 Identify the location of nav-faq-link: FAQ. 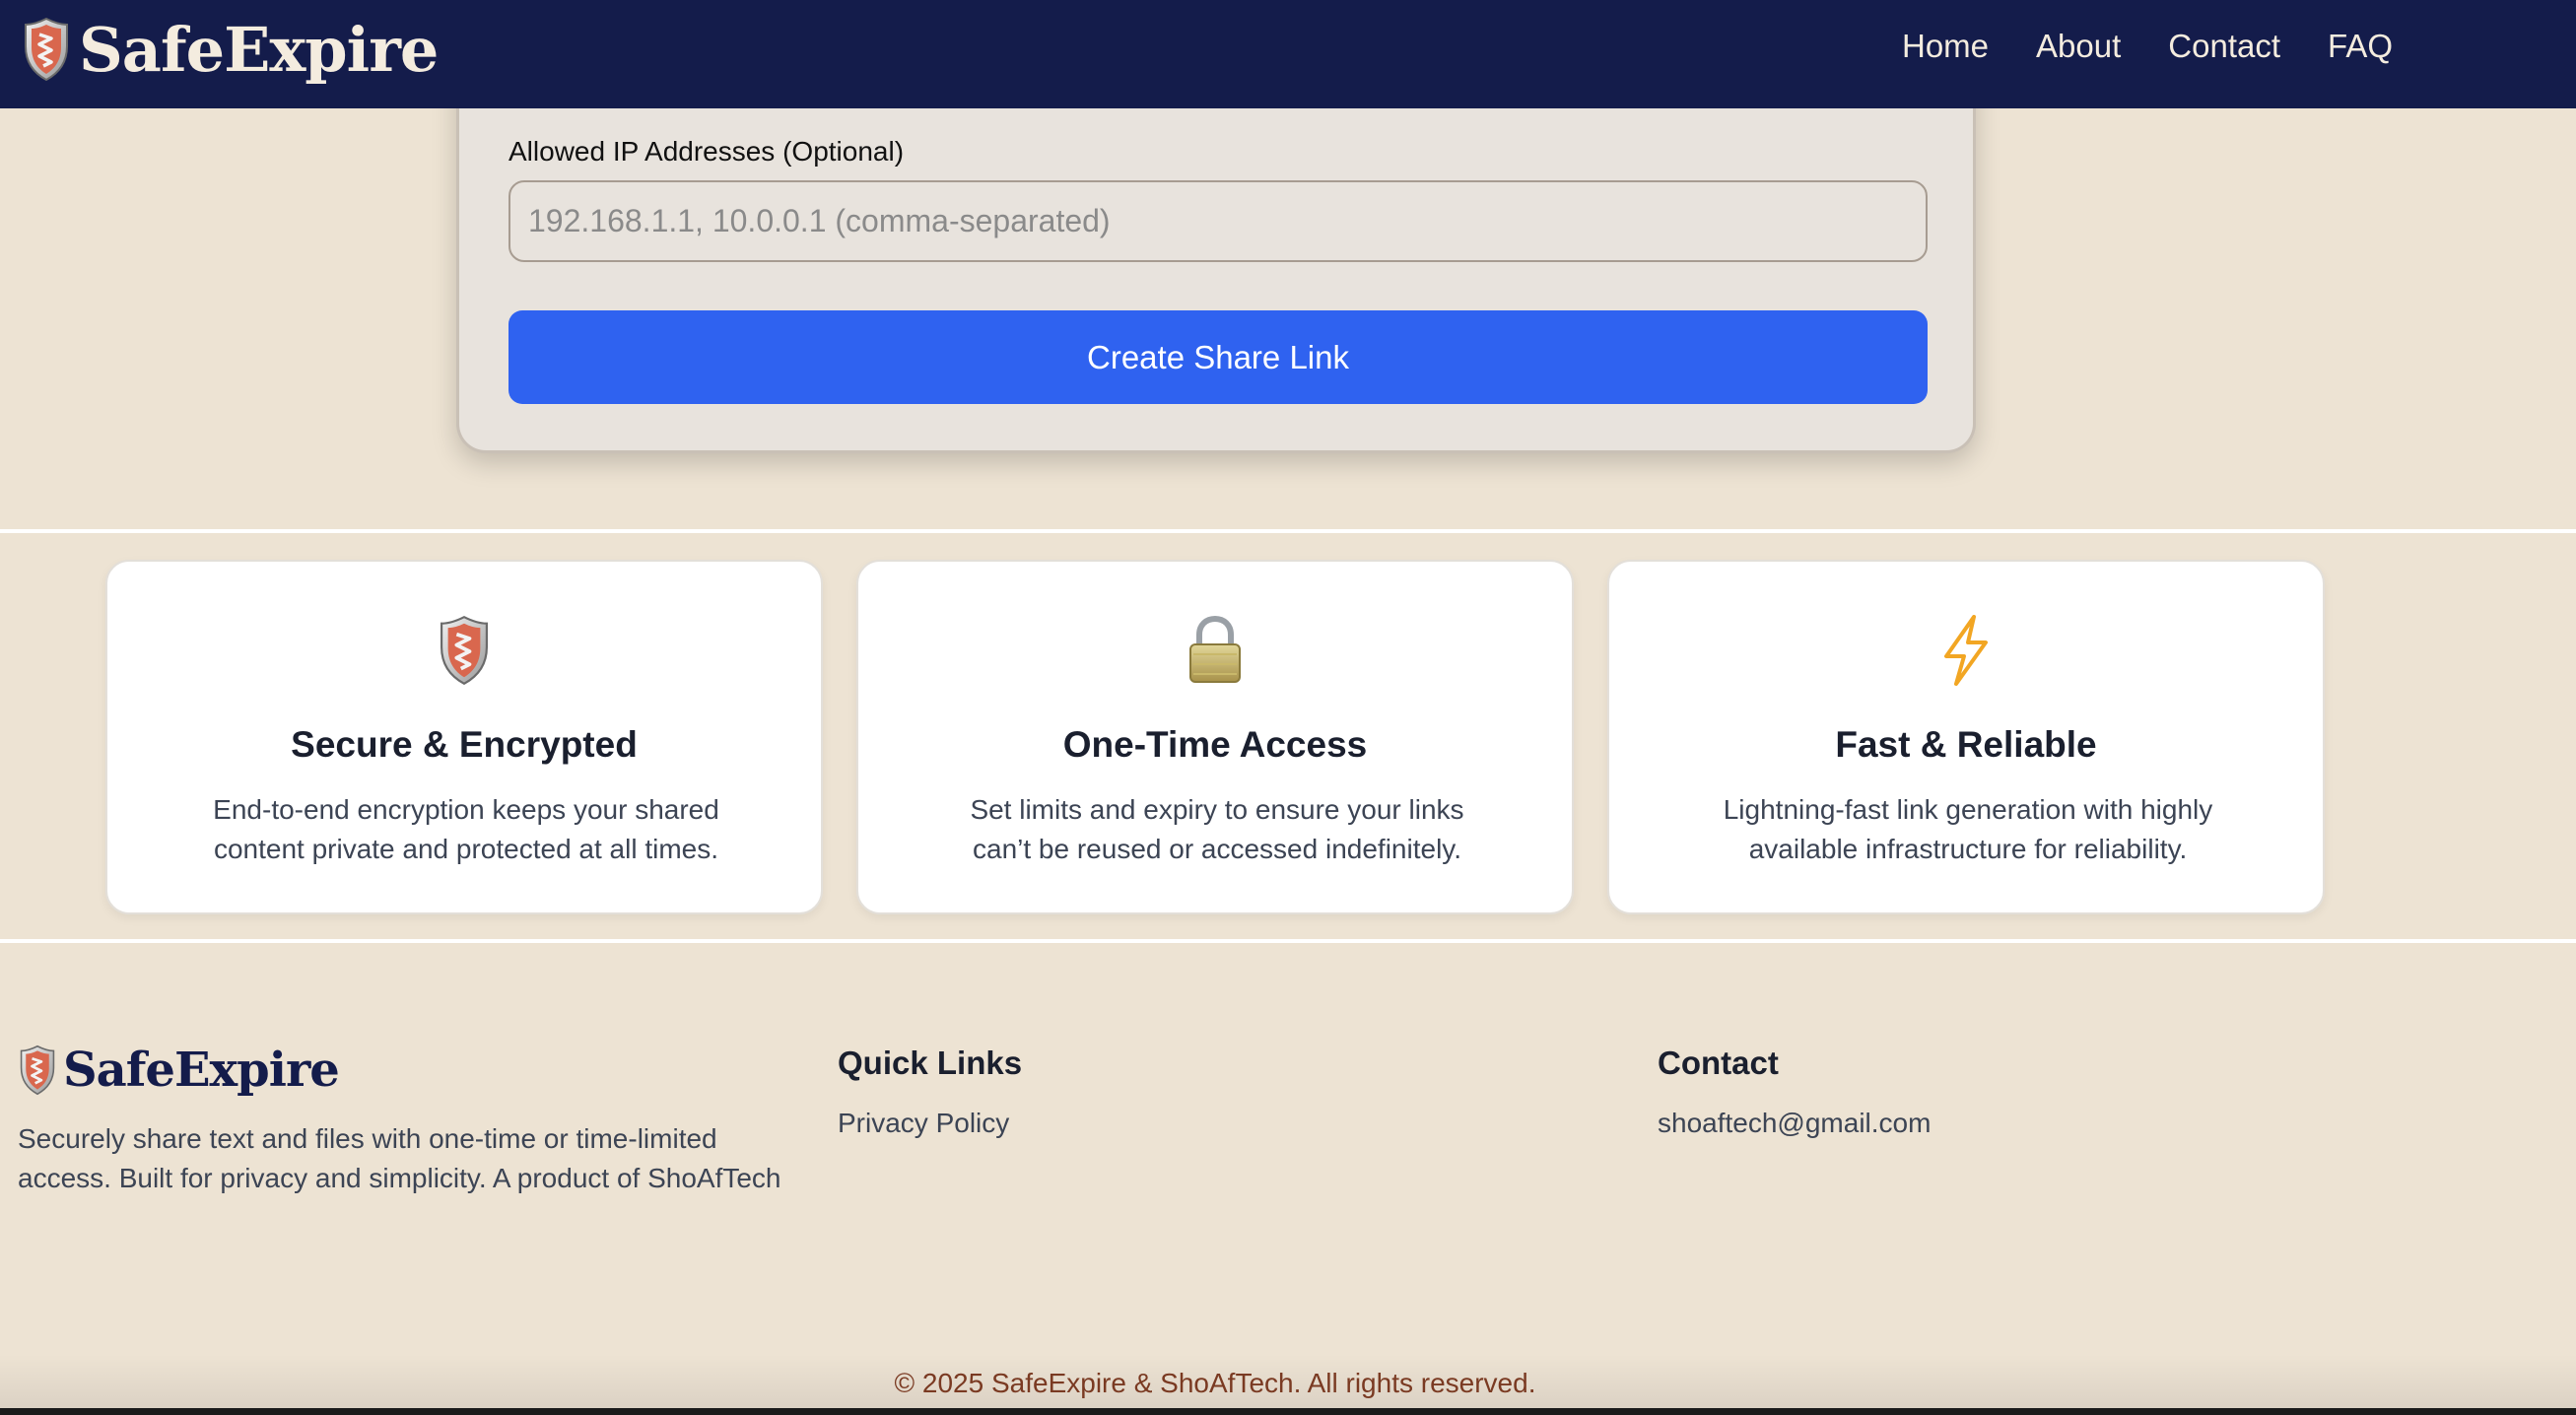
(2360, 47).